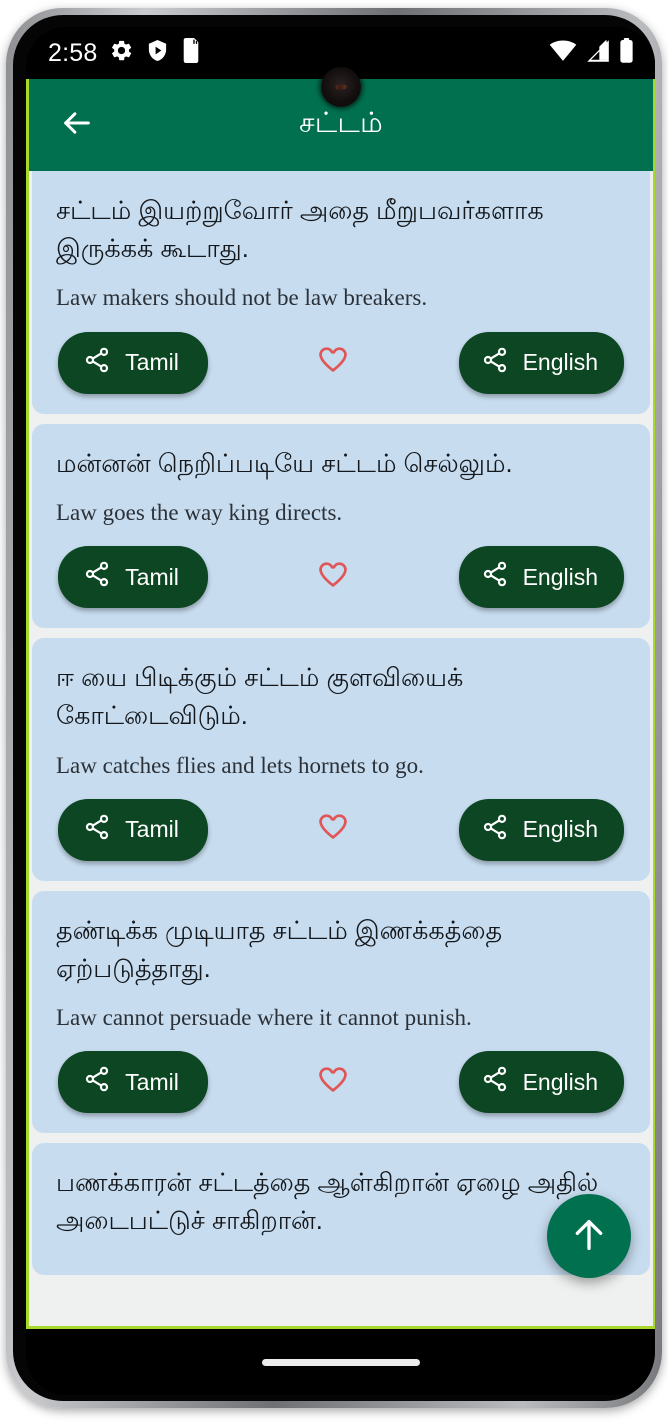  I want to click on front-camera-punch-hole, so click(341, 87).